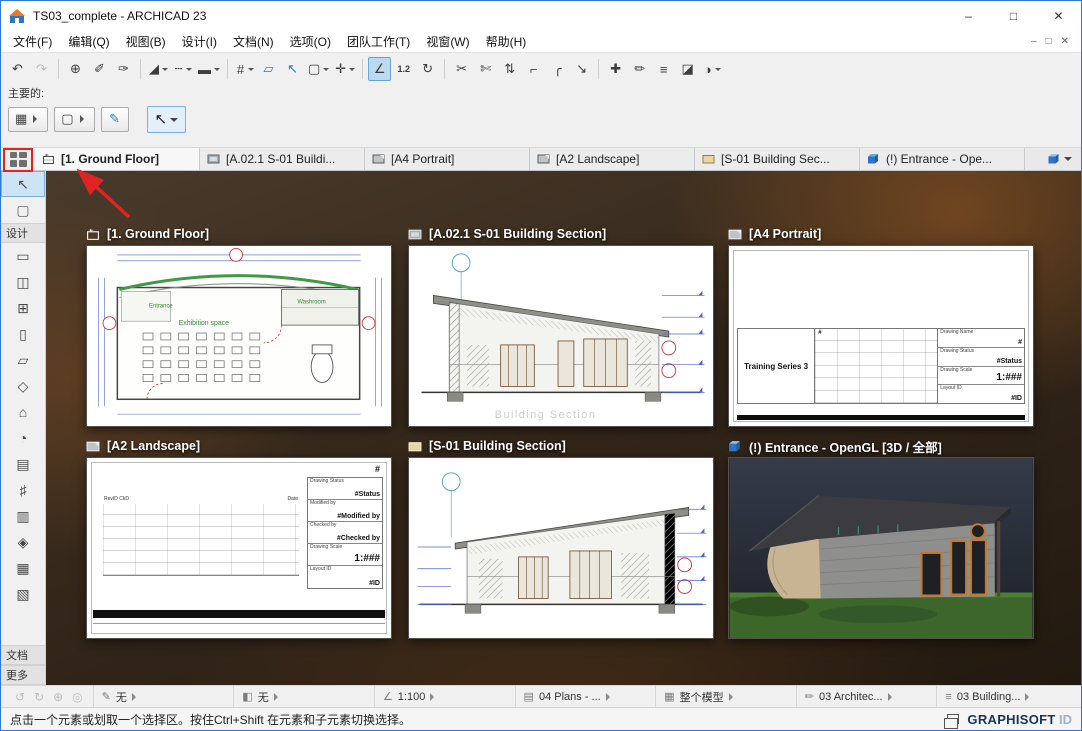  What do you see at coordinates (23, 184) in the screenshot?
I see `arrow-select-tool: ↖` at bounding box center [23, 184].